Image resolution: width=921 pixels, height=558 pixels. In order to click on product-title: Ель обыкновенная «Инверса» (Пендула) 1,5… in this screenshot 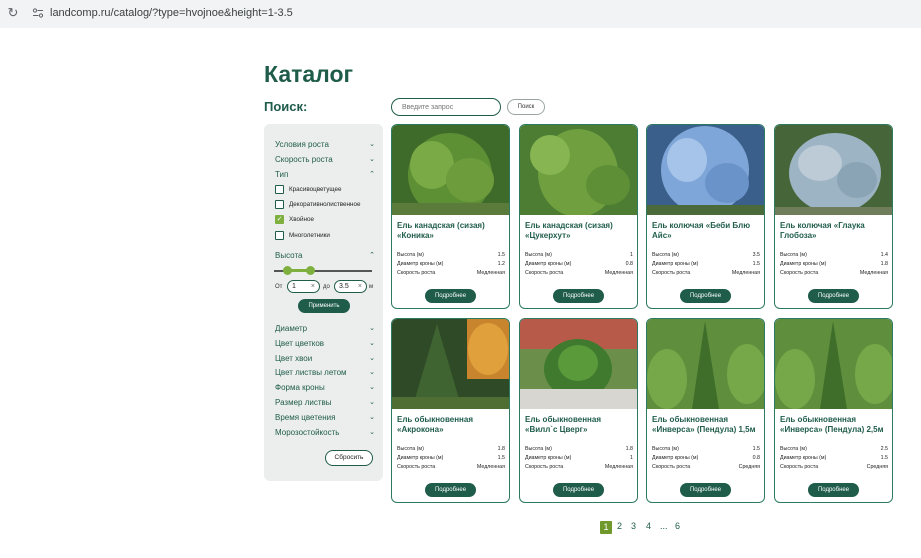, I will do `click(707, 425)`.